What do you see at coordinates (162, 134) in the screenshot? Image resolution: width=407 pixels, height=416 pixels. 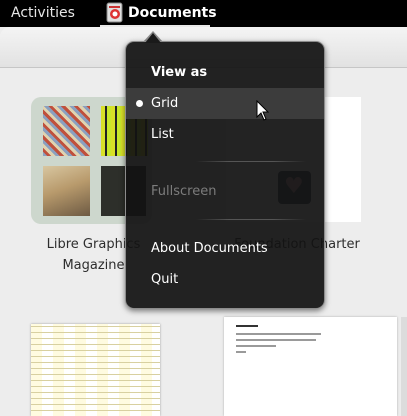 I see `menu-item-label: List` at bounding box center [162, 134].